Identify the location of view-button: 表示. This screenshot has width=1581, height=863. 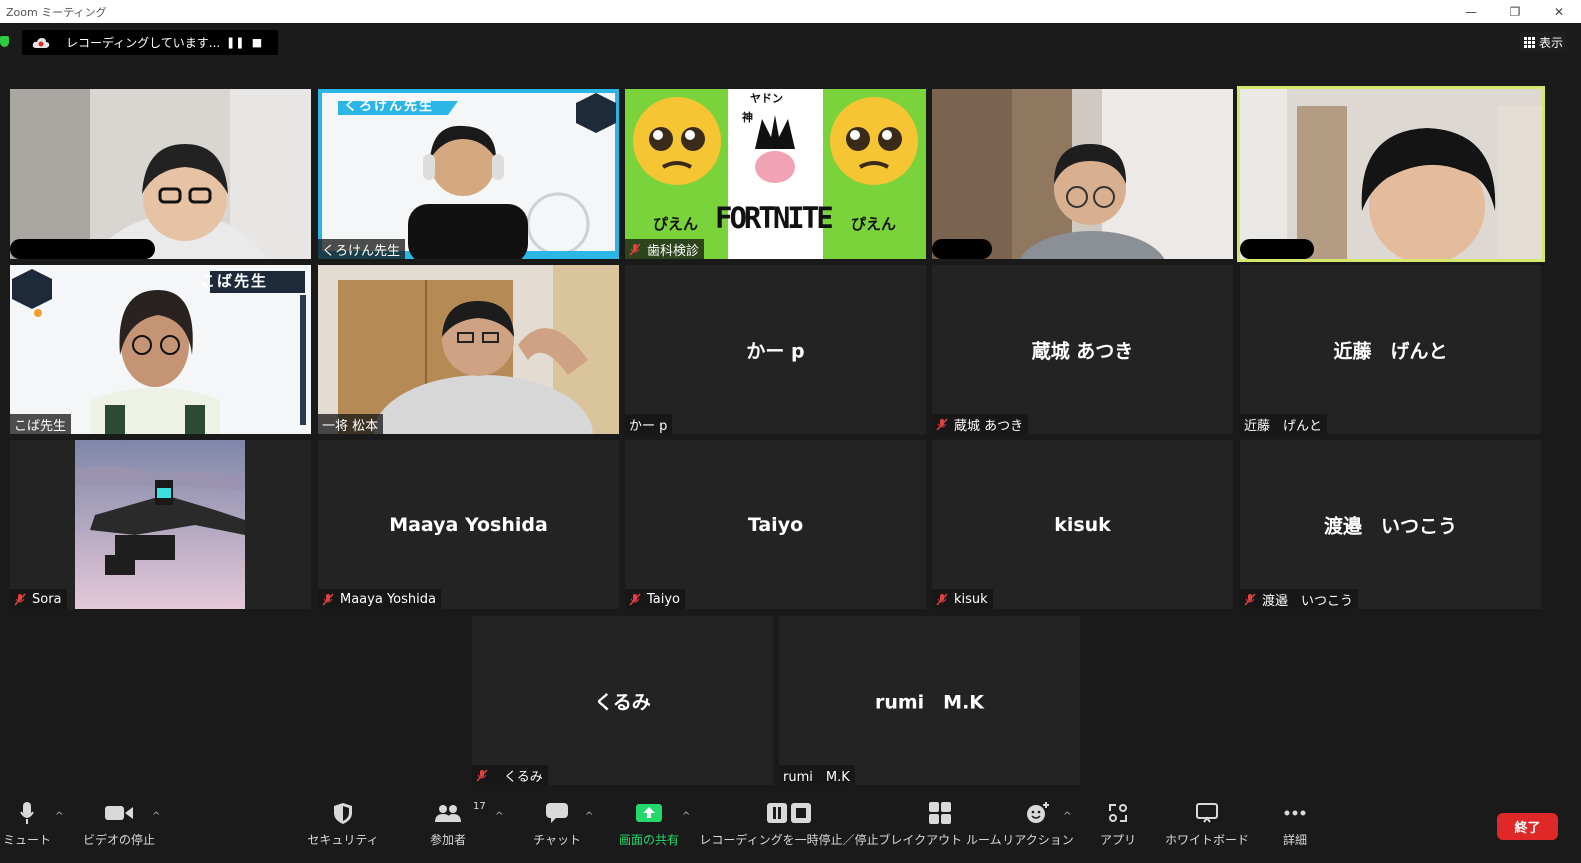
(1543, 42).